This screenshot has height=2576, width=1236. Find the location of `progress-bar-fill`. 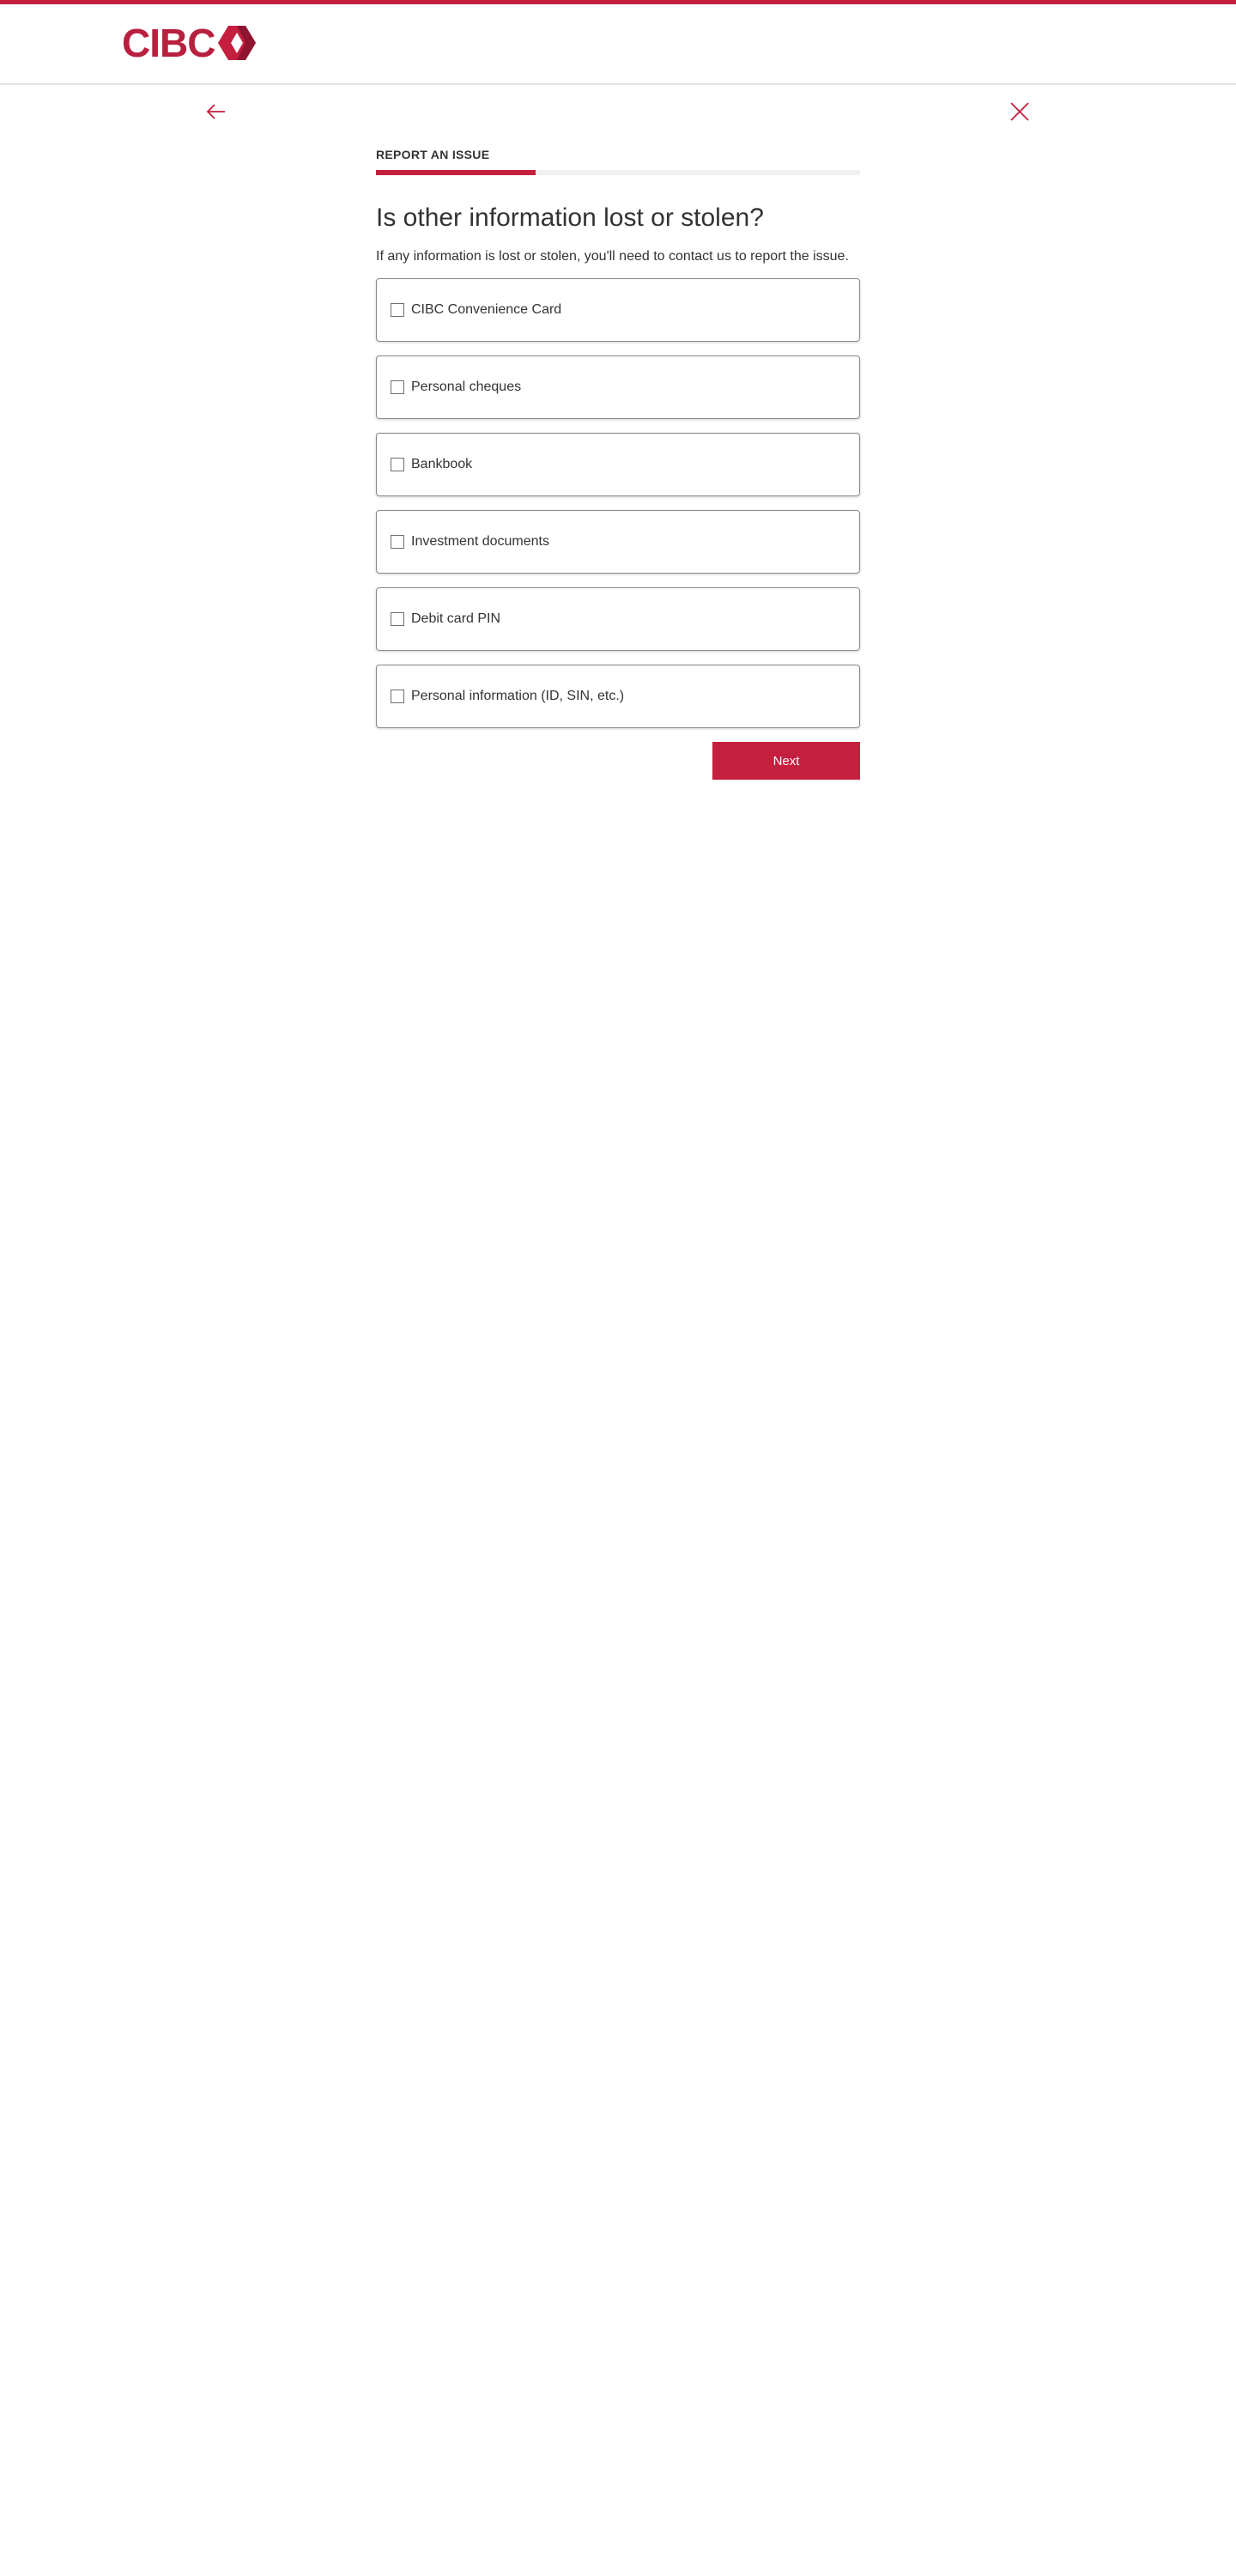

progress-bar-fill is located at coordinates (456, 172).